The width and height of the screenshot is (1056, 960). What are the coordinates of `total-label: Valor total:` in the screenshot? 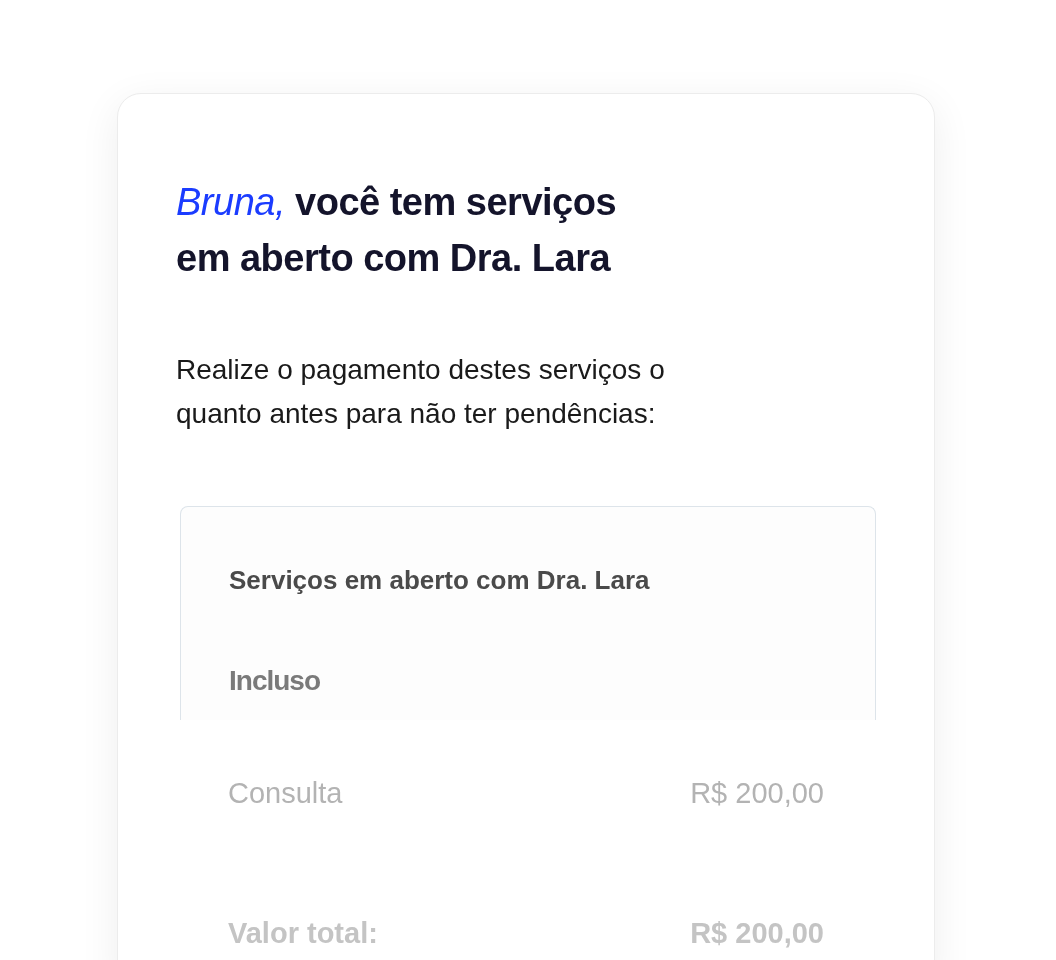 It's located at (303, 933).